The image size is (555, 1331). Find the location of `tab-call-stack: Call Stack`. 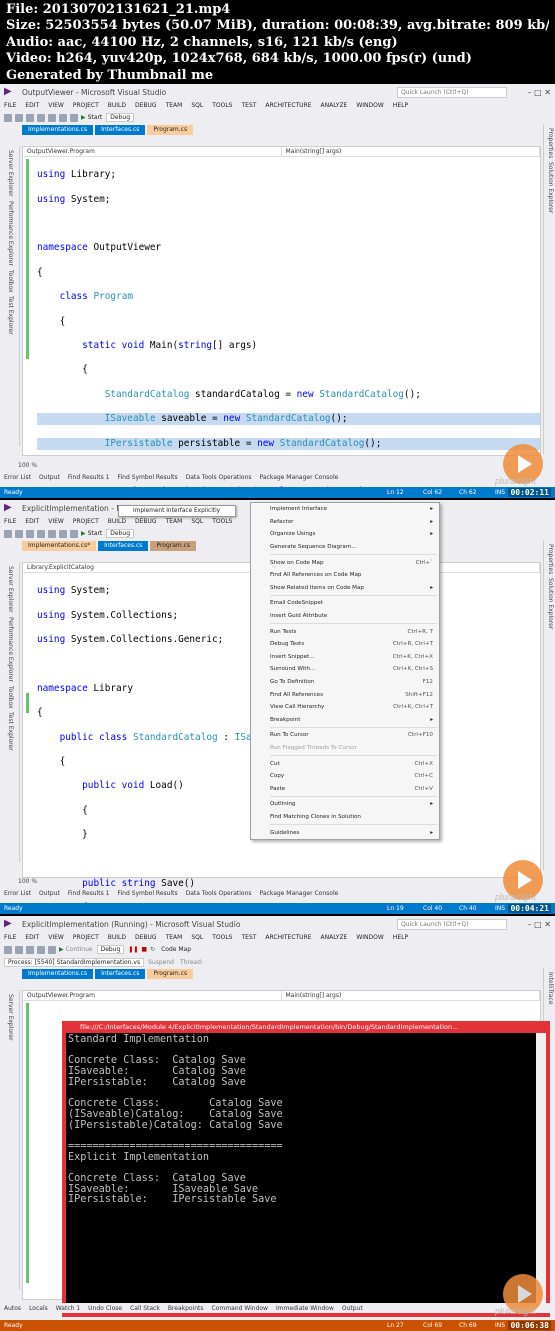

tab-call-stack: Call Stack is located at coordinates (145, 1308).